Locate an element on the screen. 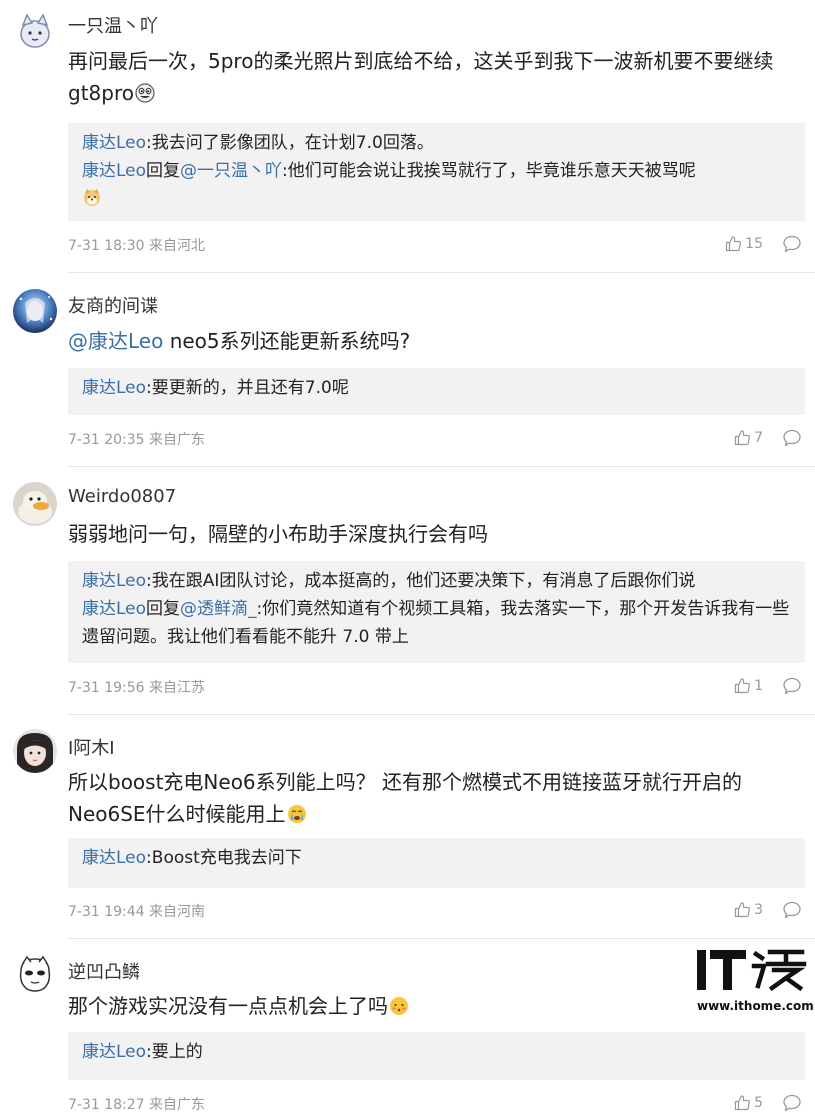 Image resolution: width=815 pixels, height=1116 pixels. like-count: 5 is located at coordinates (758, 1102).